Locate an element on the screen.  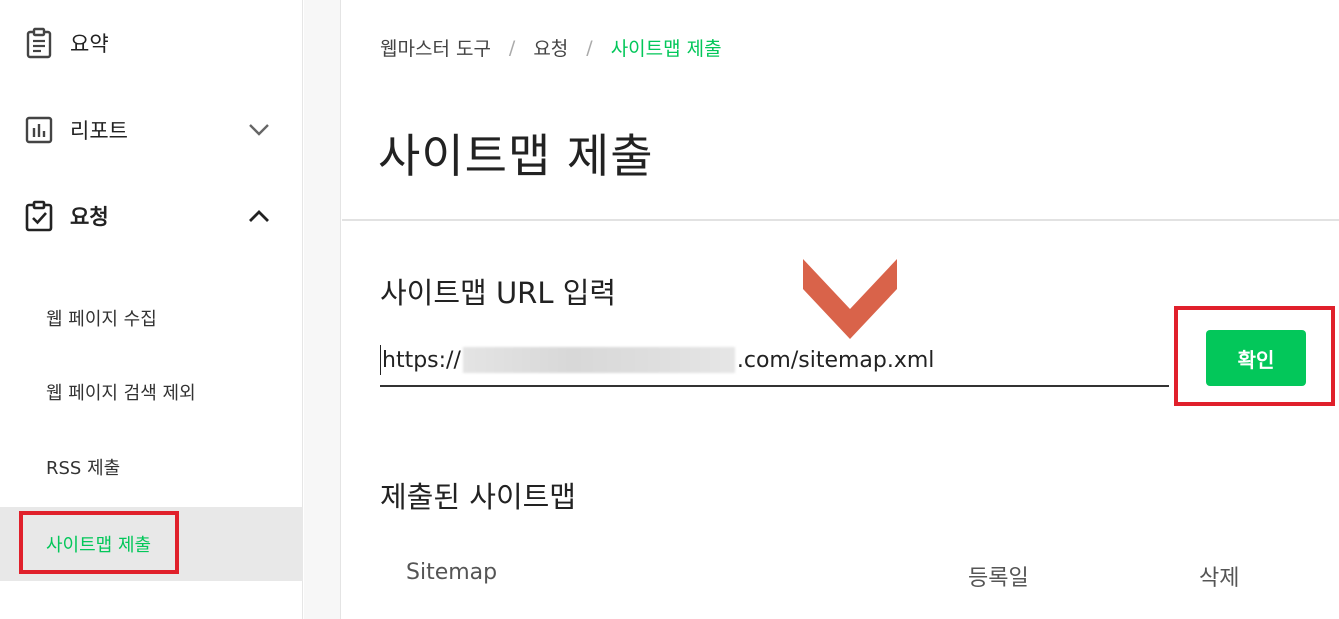
sidebar-item-report: 리포트 is located at coordinates (151, 130).